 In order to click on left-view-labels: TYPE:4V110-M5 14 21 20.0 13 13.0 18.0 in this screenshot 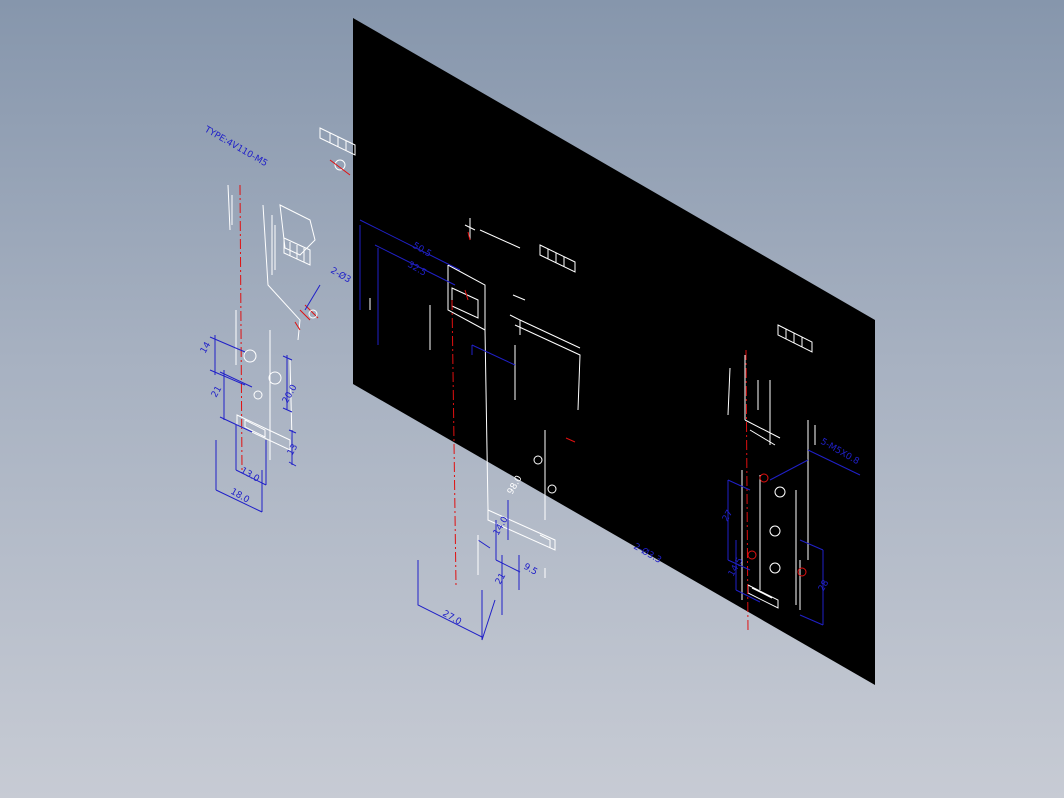, I will do `click(249, 314)`.